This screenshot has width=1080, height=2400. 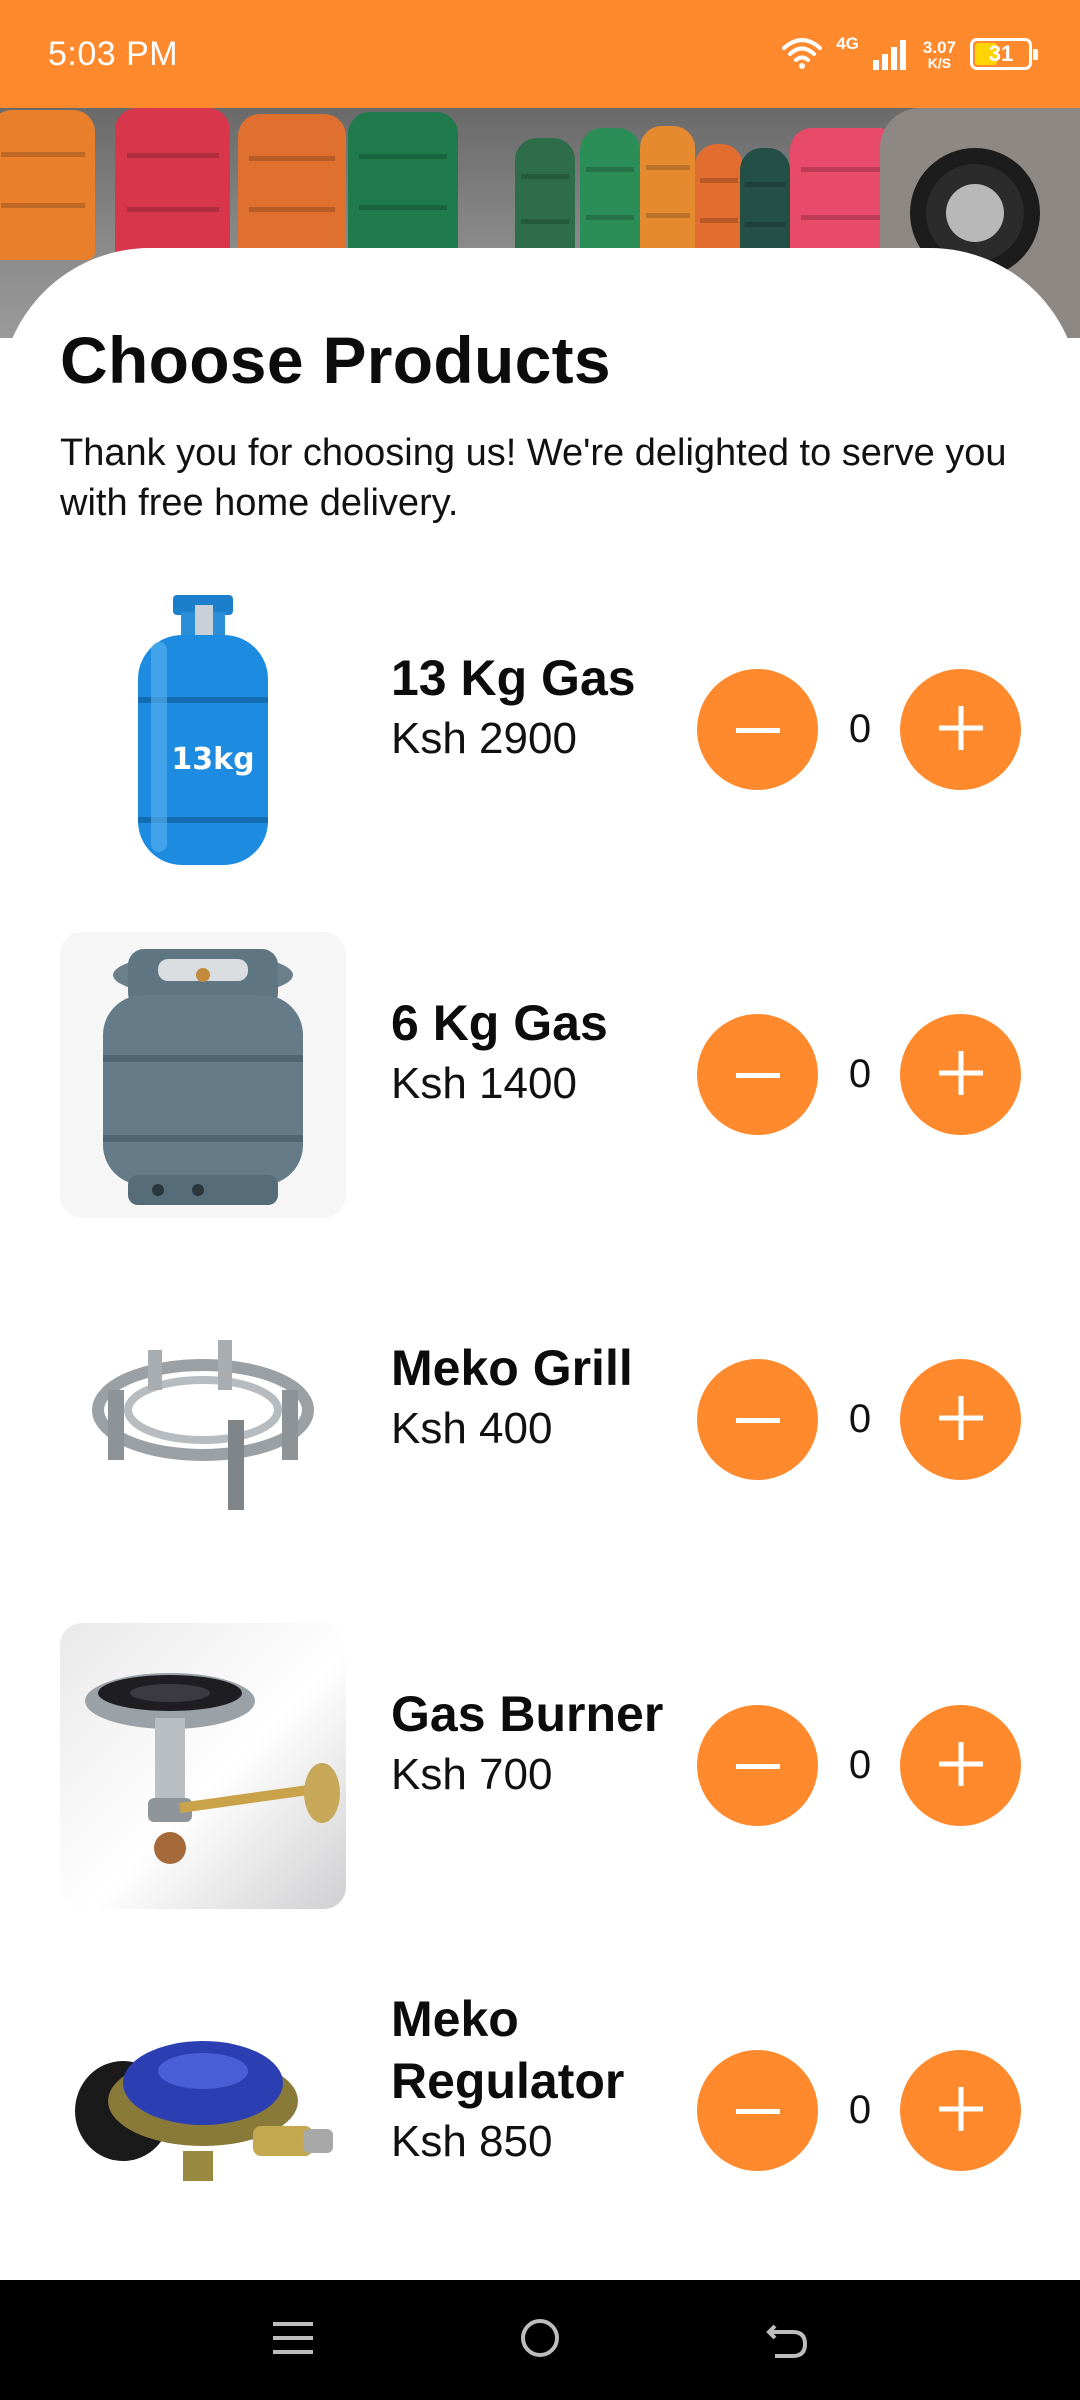 I want to click on status-bar: 5:03 PM 4G 3.07 K/S 31, so click(x=540, y=54).